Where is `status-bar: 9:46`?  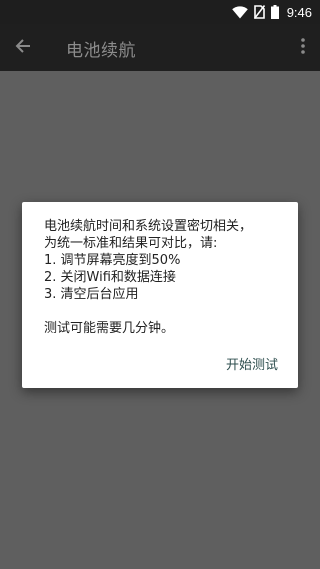
status-bar: 9:46 is located at coordinates (160, 12).